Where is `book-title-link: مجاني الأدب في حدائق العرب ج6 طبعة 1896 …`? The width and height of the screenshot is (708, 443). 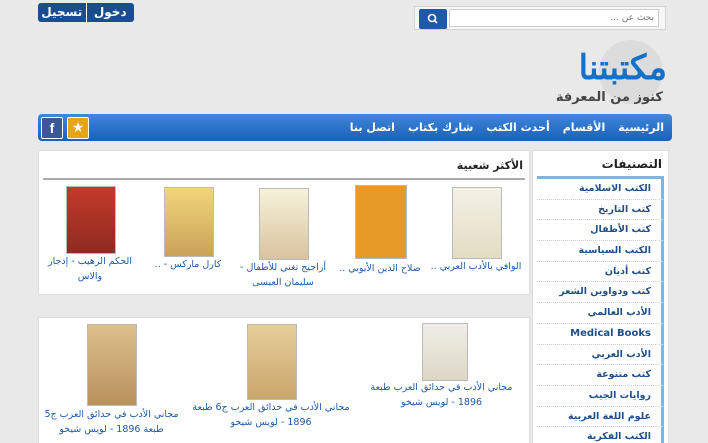
book-title-link: مجاني الأدب في حدائق العرب ج6 طبعة 1896 … is located at coordinates (271, 415).